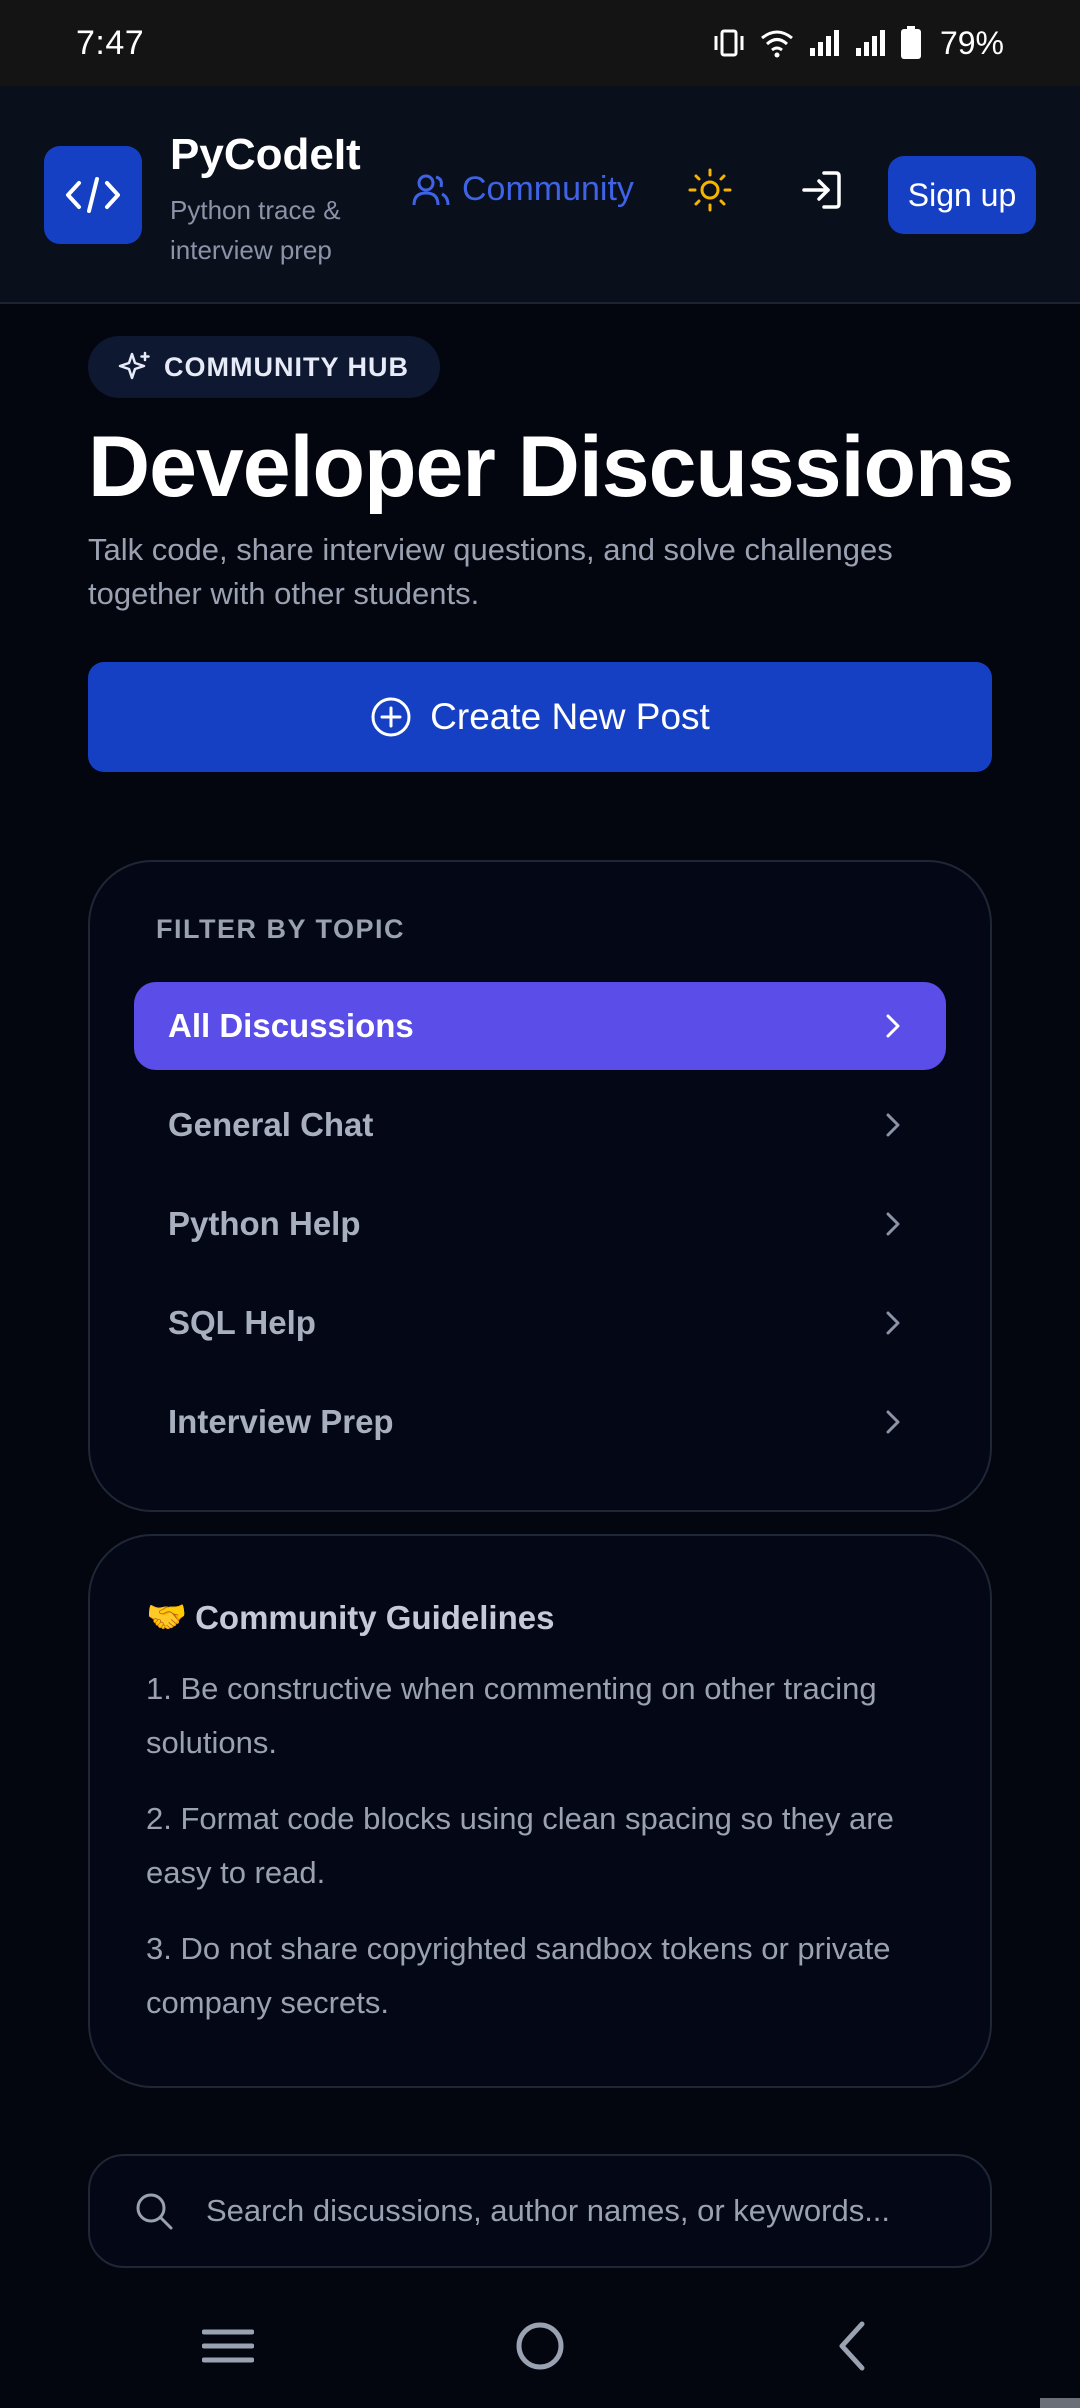  What do you see at coordinates (281, 1421) in the screenshot?
I see `topic-label: Interview Prep` at bounding box center [281, 1421].